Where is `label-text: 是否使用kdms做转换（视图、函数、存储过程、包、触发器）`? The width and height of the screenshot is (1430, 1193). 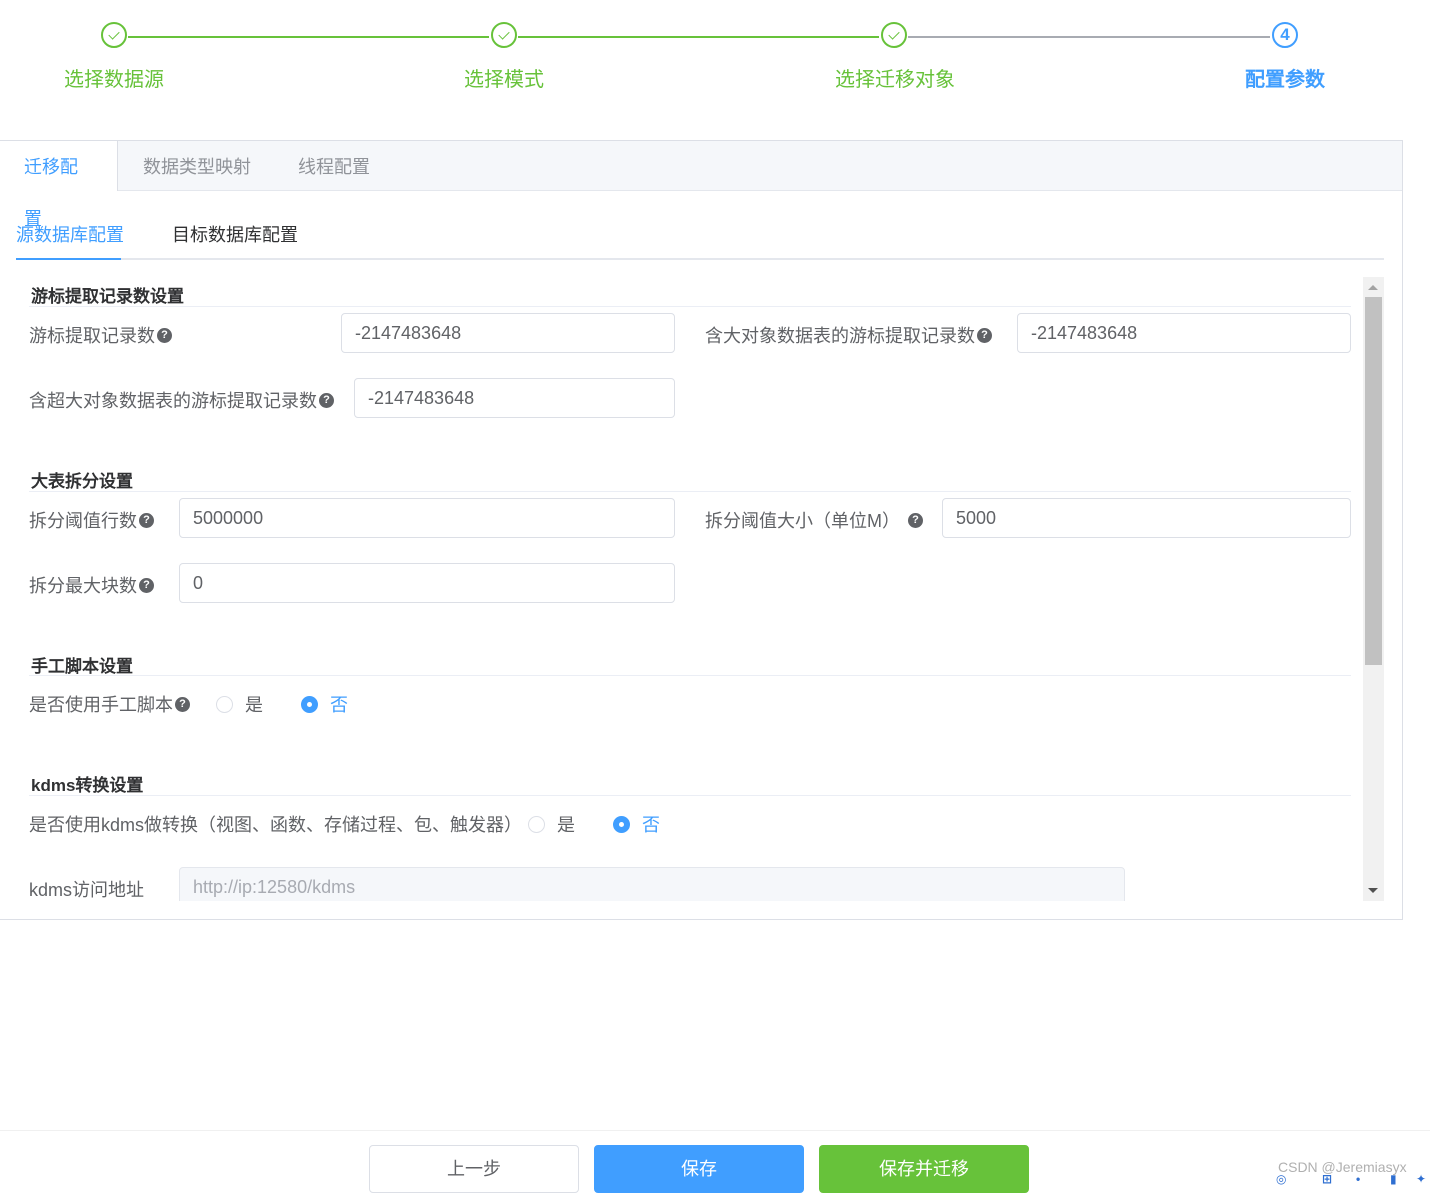 label-text: 是否使用kdms做转换（视图、函数、存储过程、包、触发器） is located at coordinates (276, 825).